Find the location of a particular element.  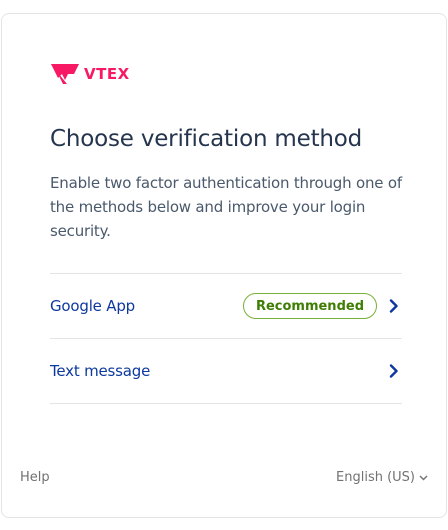

method-google-app: Google App Recommended is located at coordinates (226, 306).